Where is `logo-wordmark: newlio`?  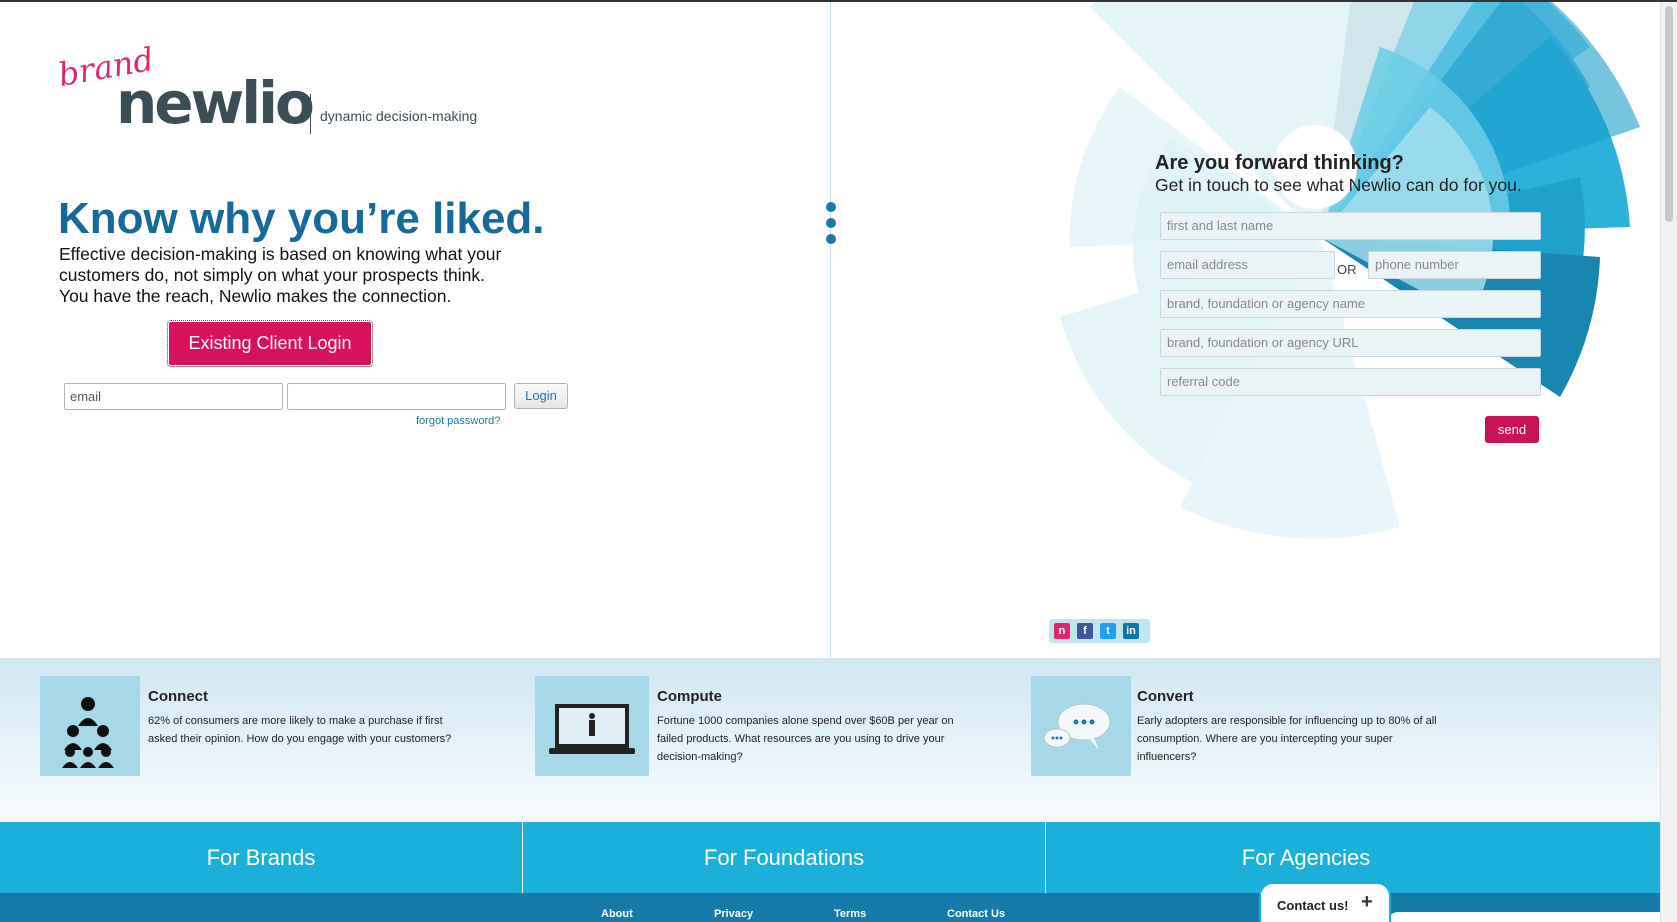 logo-wordmark: newlio is located at coordinates (215, 103).